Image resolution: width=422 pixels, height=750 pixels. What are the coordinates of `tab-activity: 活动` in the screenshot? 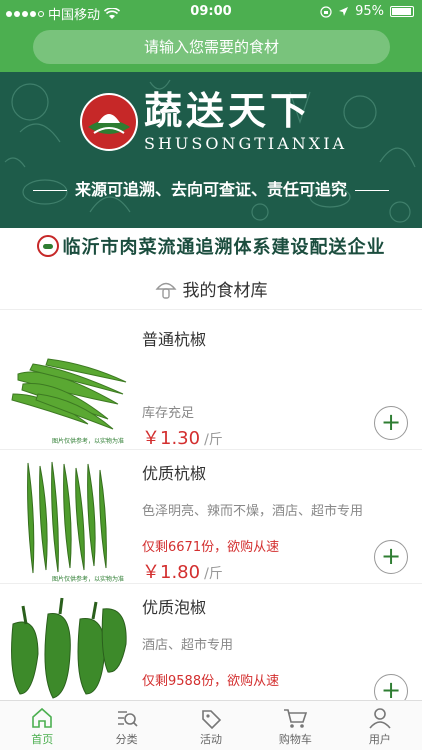 It's located at (211, 725).